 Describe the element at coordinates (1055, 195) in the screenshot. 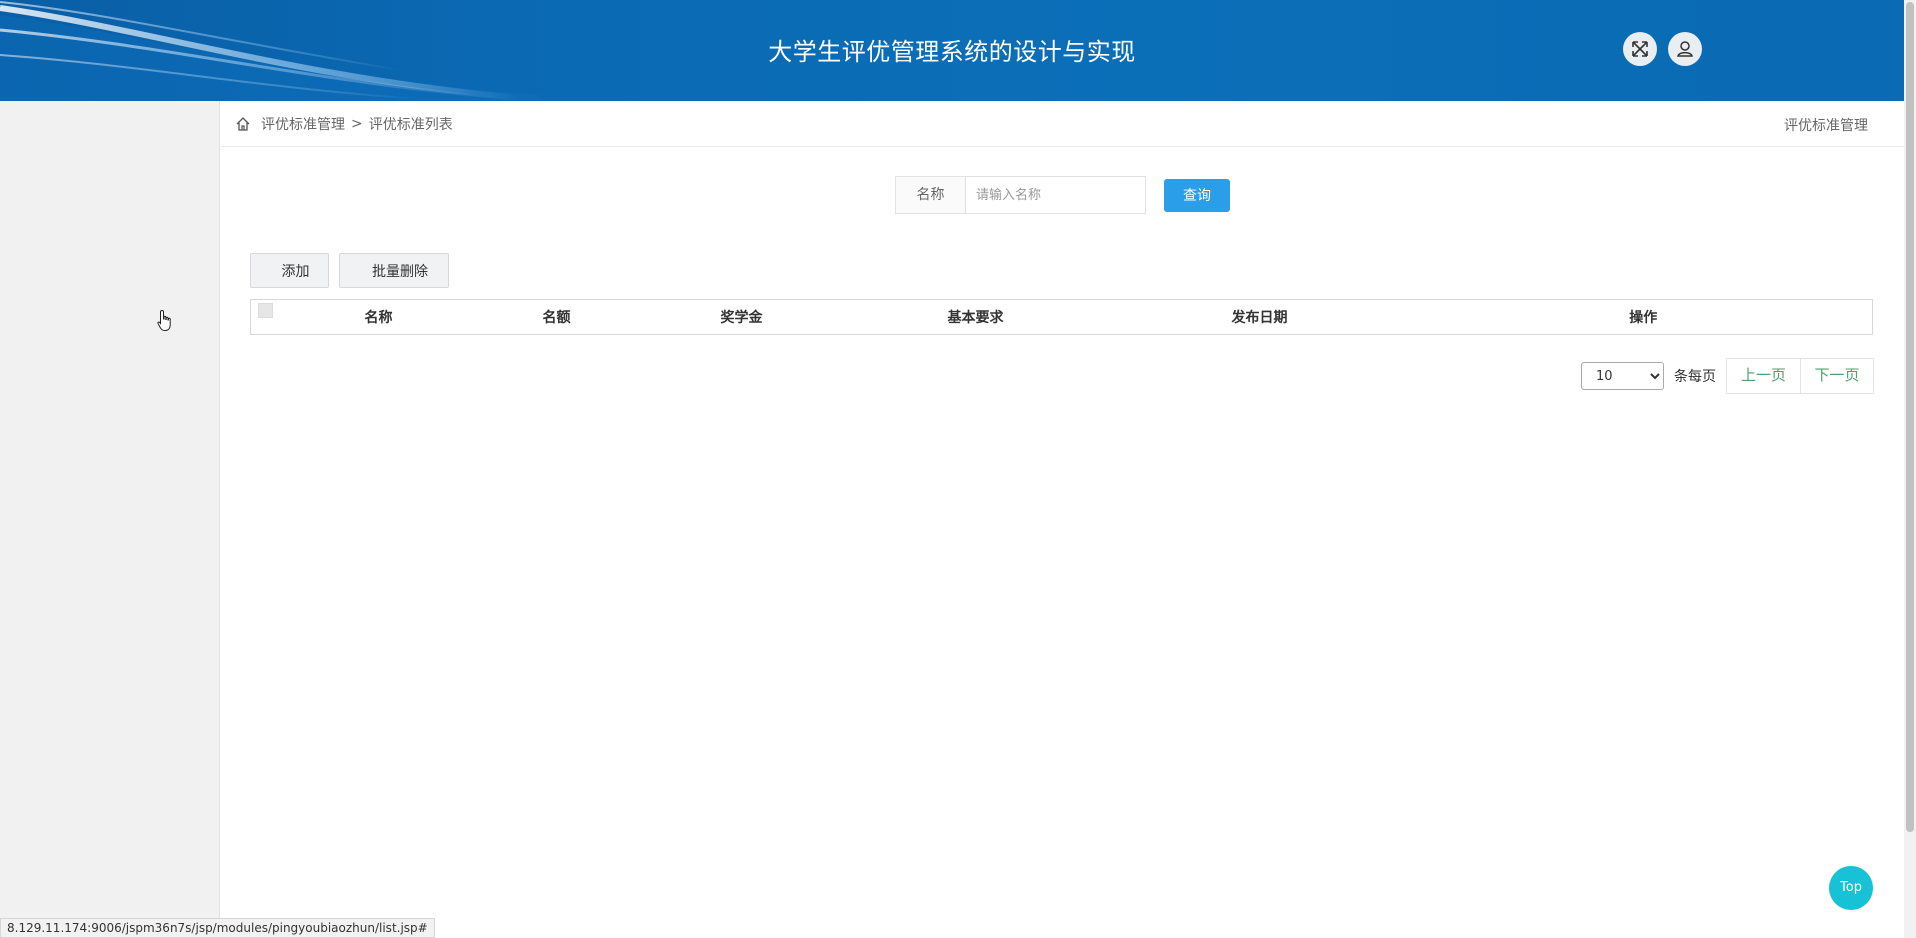

I see `name-search-input` at that location.